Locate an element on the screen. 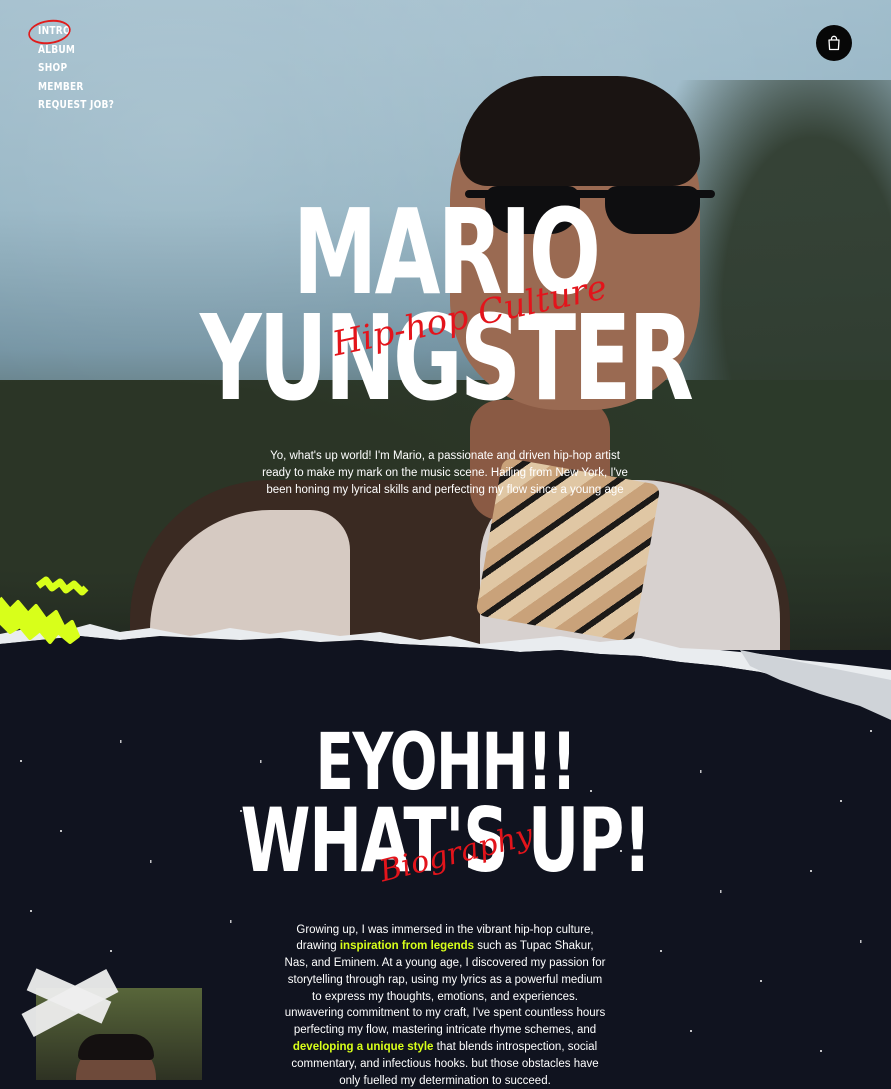 The height and width of the screenshot is (1089, 891). torn-paper-divider is located at coordinates (445, 670).